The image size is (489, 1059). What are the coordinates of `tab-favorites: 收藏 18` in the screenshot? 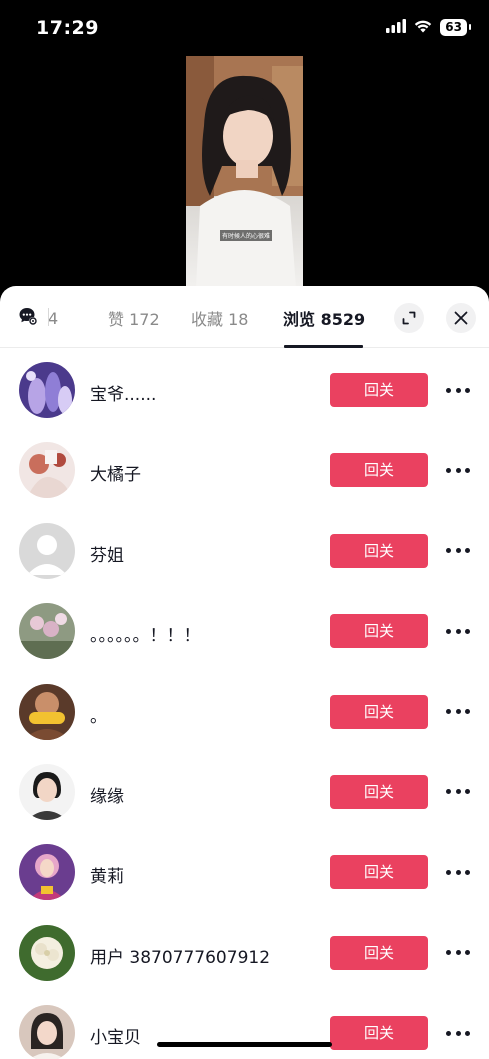 It's located at (219, 318).